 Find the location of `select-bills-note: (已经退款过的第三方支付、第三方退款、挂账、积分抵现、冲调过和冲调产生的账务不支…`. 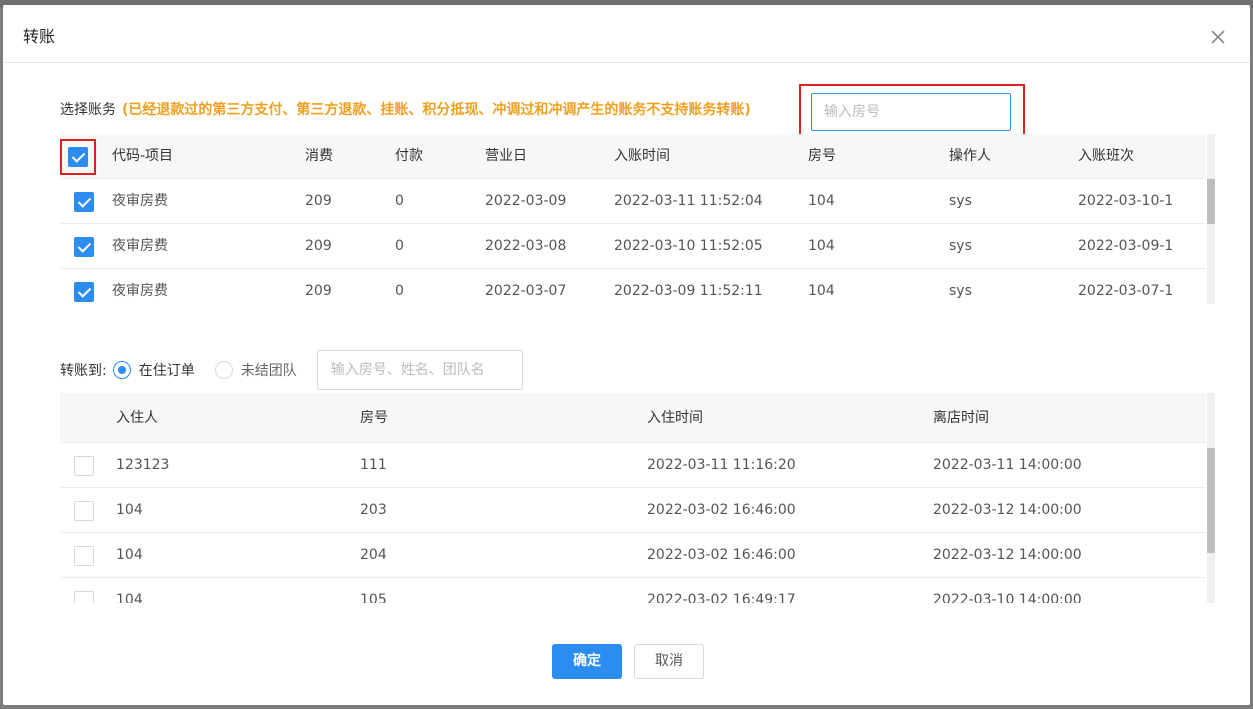

select-bills-note: (已经退款过的第三方支付、第三方退款、挂账、积分抵现、冲调过和冲调产生的账务不支… is located at coordinates (436, 110).